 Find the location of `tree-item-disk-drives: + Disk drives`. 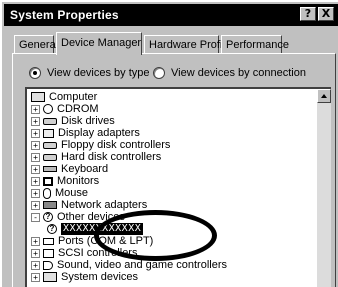

tree-item-disk-drives: + Disk drives is located at coordinates (73, 121).